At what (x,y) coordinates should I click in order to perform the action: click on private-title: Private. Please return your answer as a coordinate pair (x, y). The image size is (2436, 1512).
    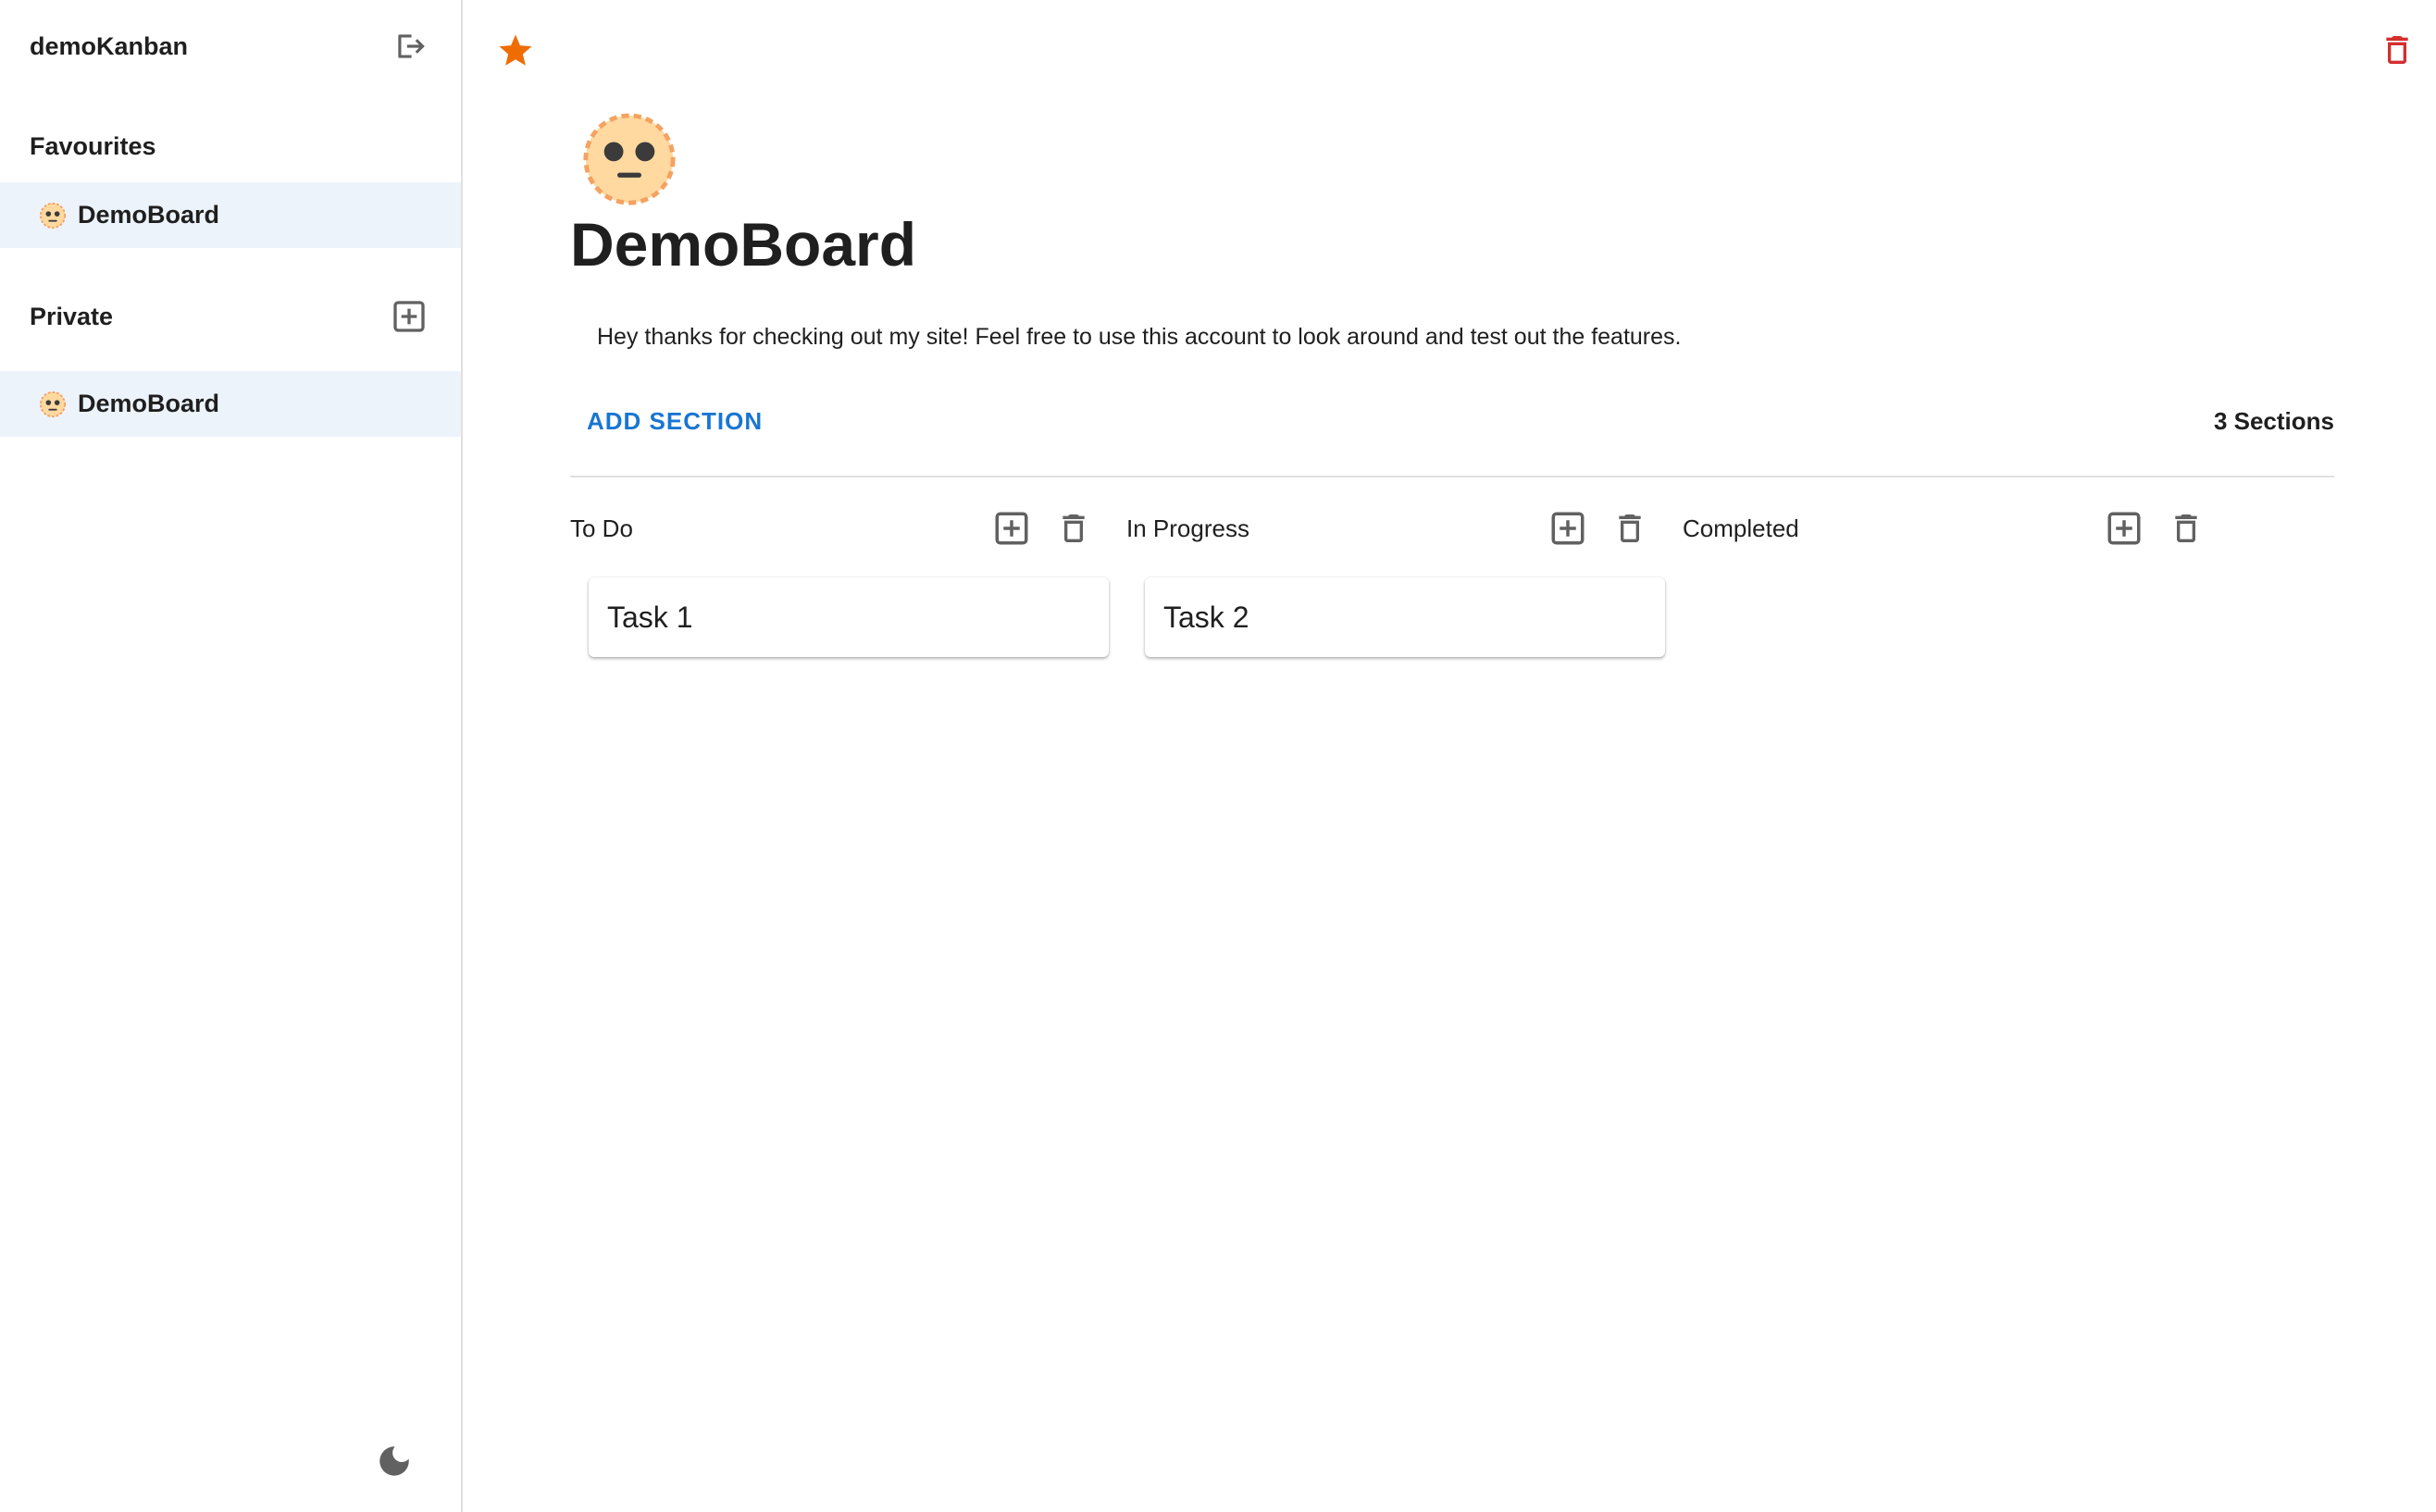
    Looking at the image, I should click on (72, 316).